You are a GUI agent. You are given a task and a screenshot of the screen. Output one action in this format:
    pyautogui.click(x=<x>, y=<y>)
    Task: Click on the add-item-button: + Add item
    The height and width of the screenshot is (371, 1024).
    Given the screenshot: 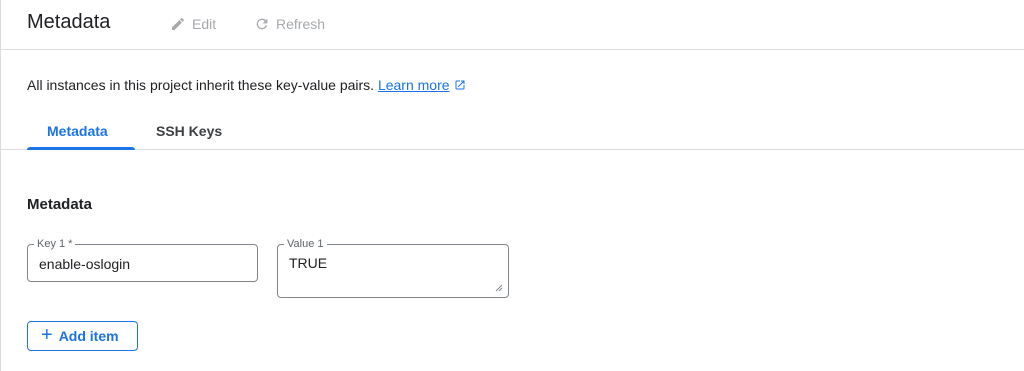 What is the action you would take?
    pyautogui.click(x=82, y=336)
    